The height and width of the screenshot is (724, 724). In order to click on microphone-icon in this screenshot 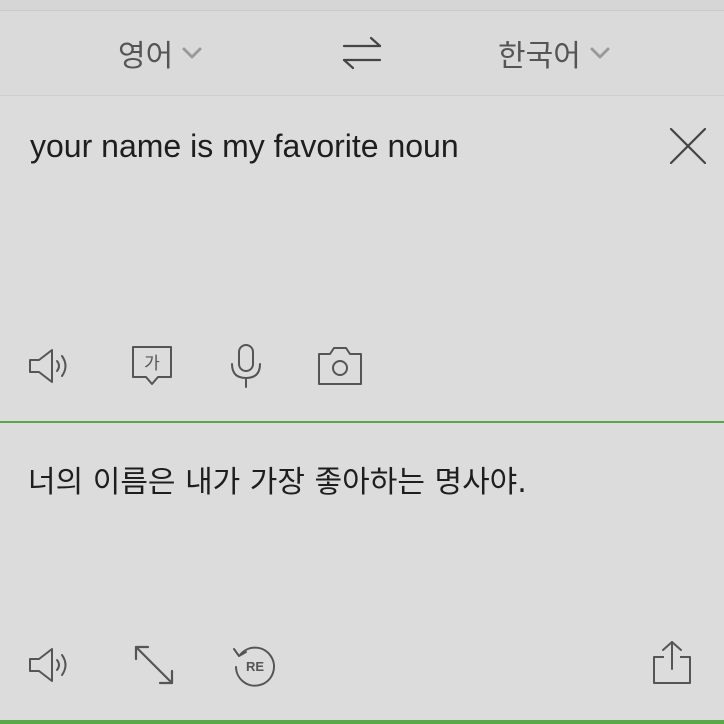, I will do `click(246, 366)`.